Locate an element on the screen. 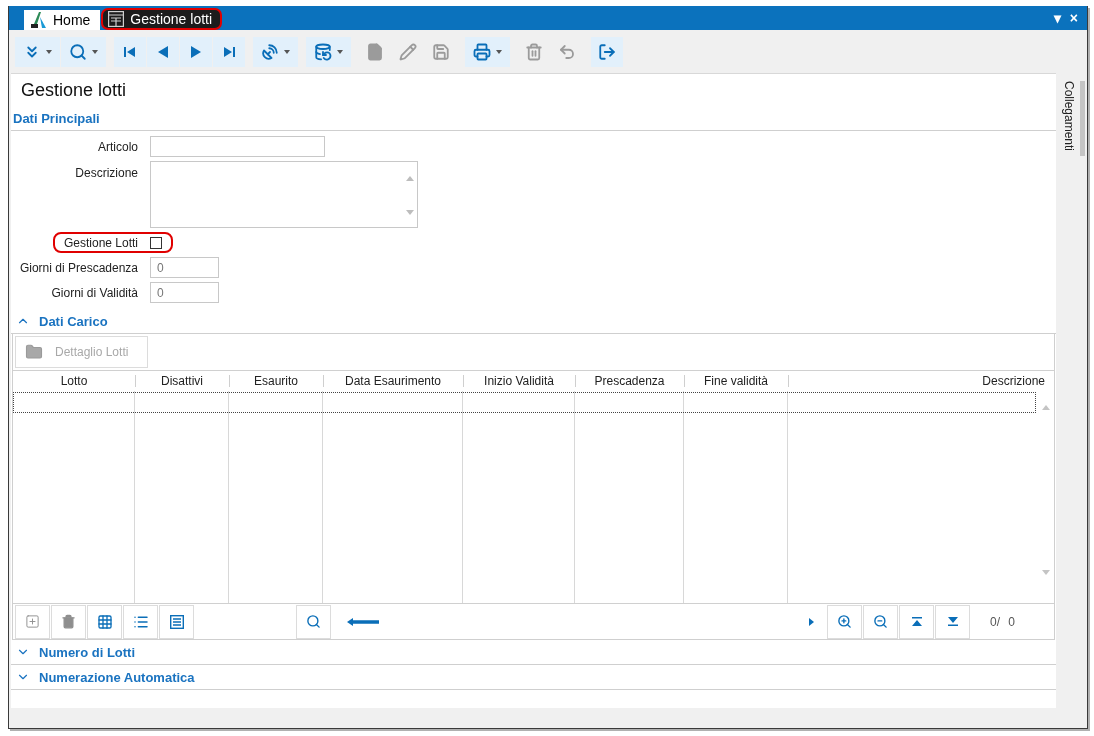 Image resolution: width=1094 pixels, height=736 pixels. zoom-out-icon is located at coordinates (880, 621).